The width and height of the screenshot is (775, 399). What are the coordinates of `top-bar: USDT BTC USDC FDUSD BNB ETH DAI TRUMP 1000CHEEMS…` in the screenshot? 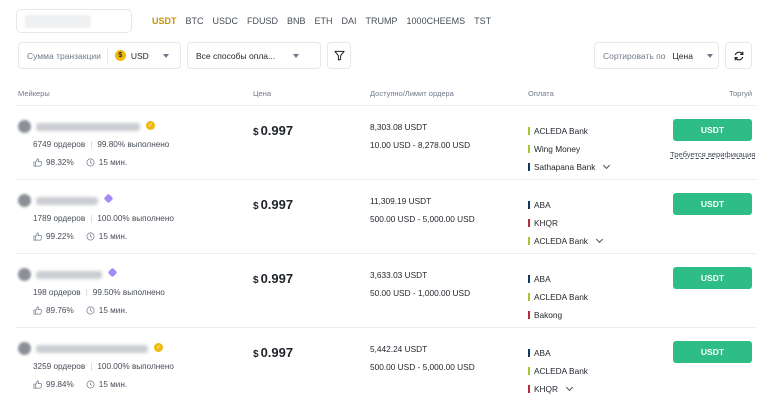 It's located at (387, 20).